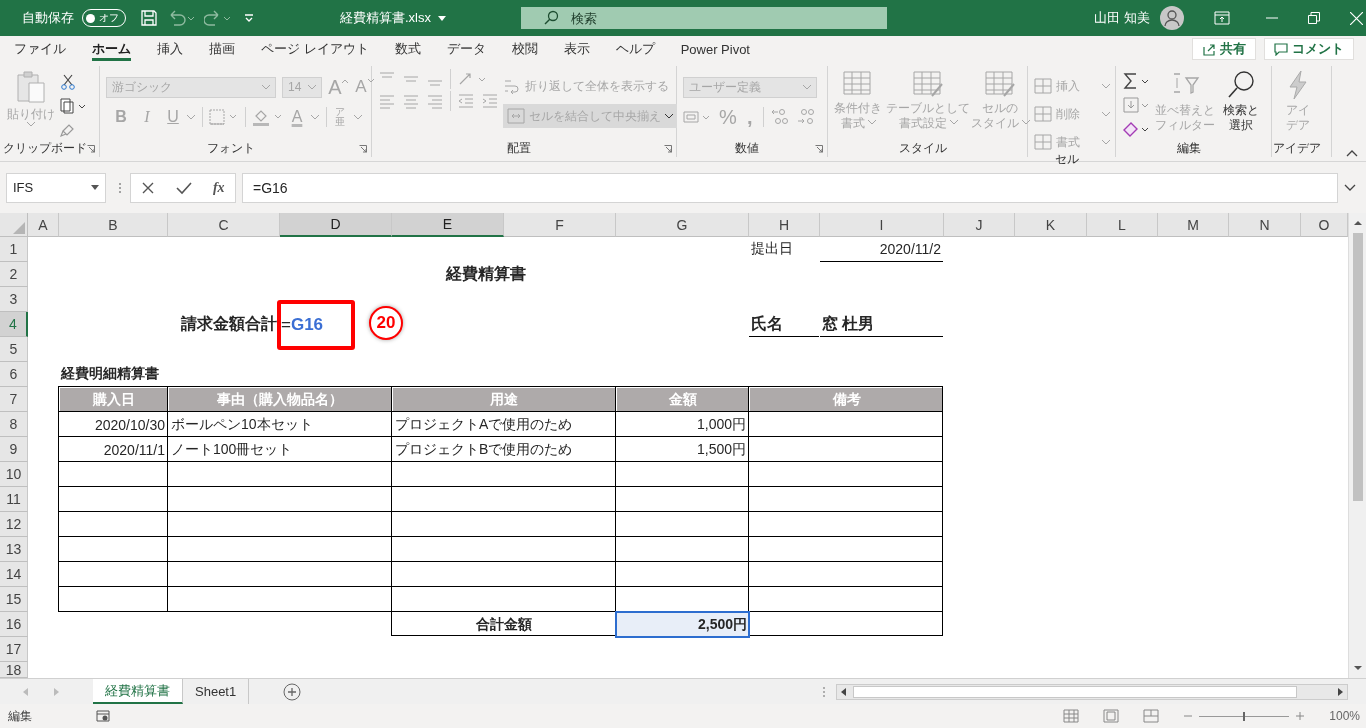 Image resolution: width=1366 pixels, height=728 pixels. What do you see at coordinates (14, 524) in the screenshot?
I see `row-header: 12` at bounding box center [14, 524].